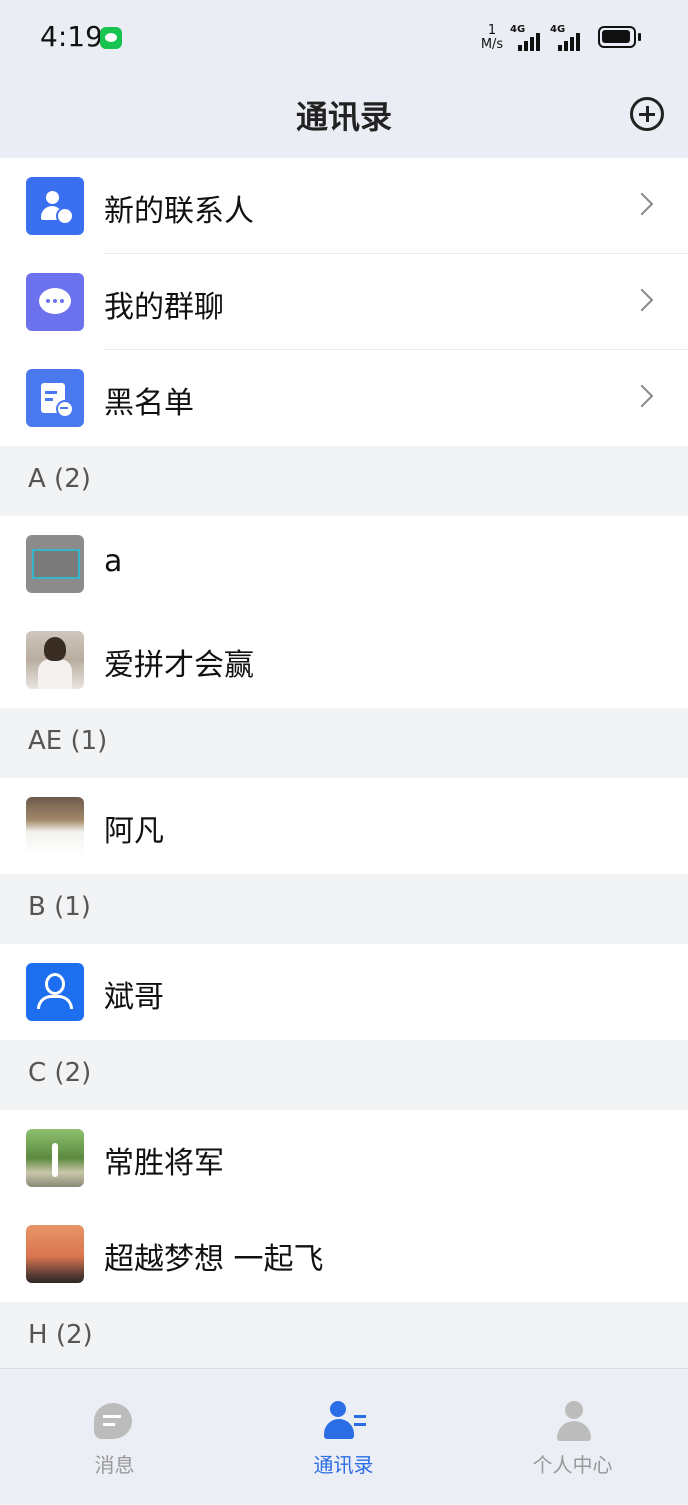 Image resolution: width=688 pixels, height=1505 pixels. Describe the element at coordinates (344, 1158) in the screenshot. I see `contact-row: 常胜将军` at that location.